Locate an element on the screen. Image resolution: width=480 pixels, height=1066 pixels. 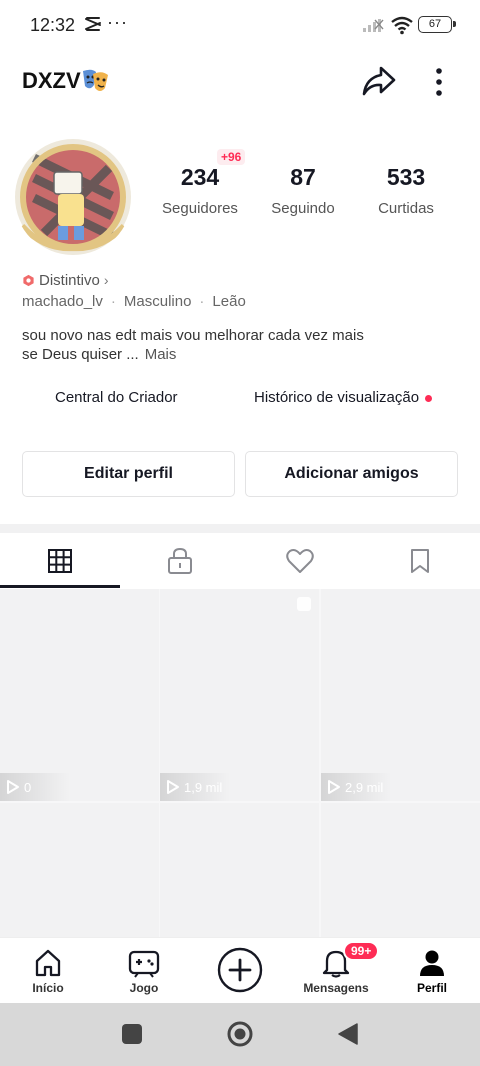
bio-more-link: Mais is located at coordinates (161, 354).